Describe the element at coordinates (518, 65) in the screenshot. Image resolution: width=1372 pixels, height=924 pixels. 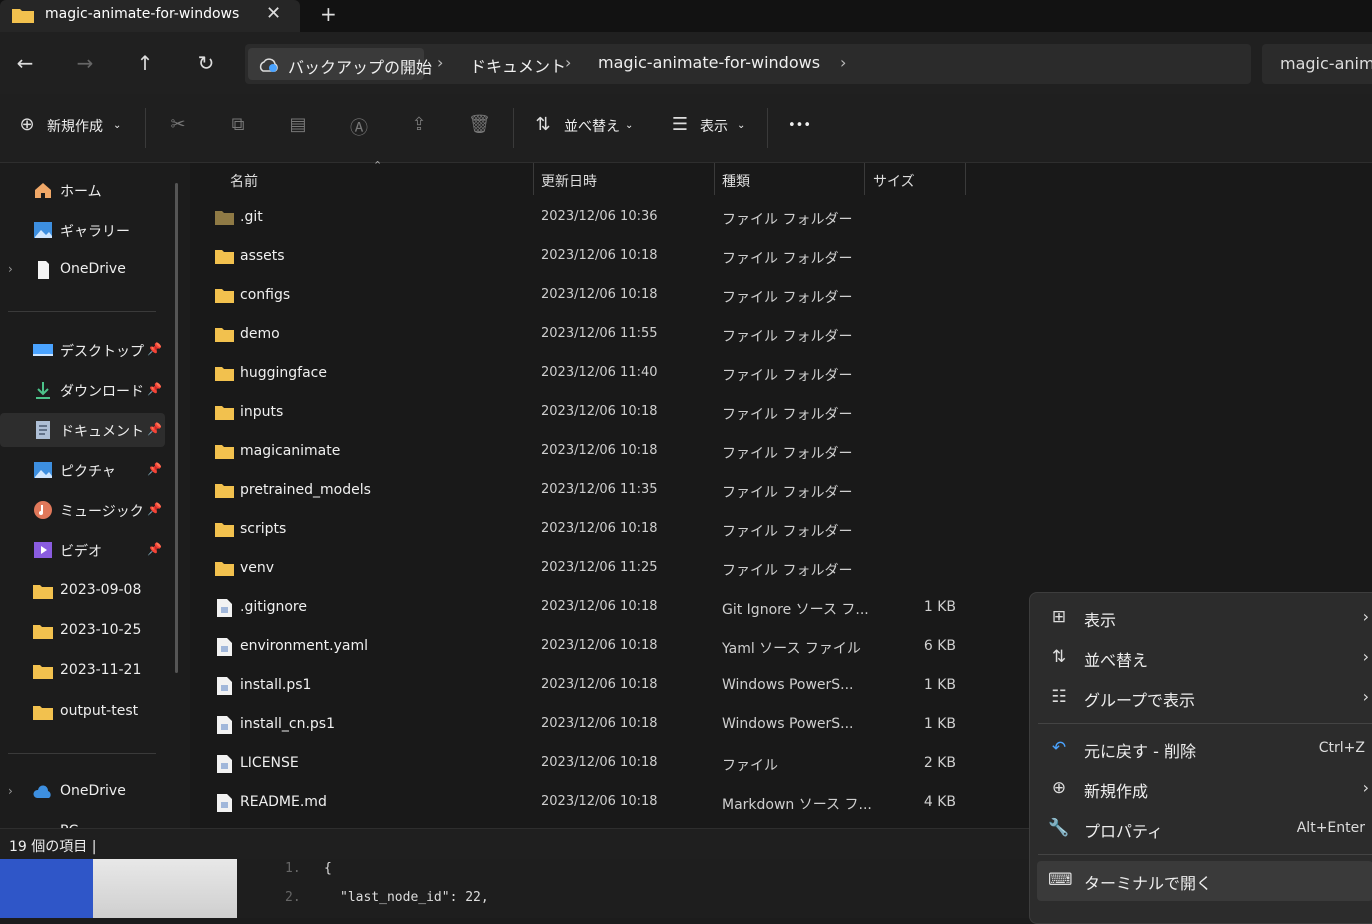
I see `breadcrumb-documents: ドキュメント` at that location.